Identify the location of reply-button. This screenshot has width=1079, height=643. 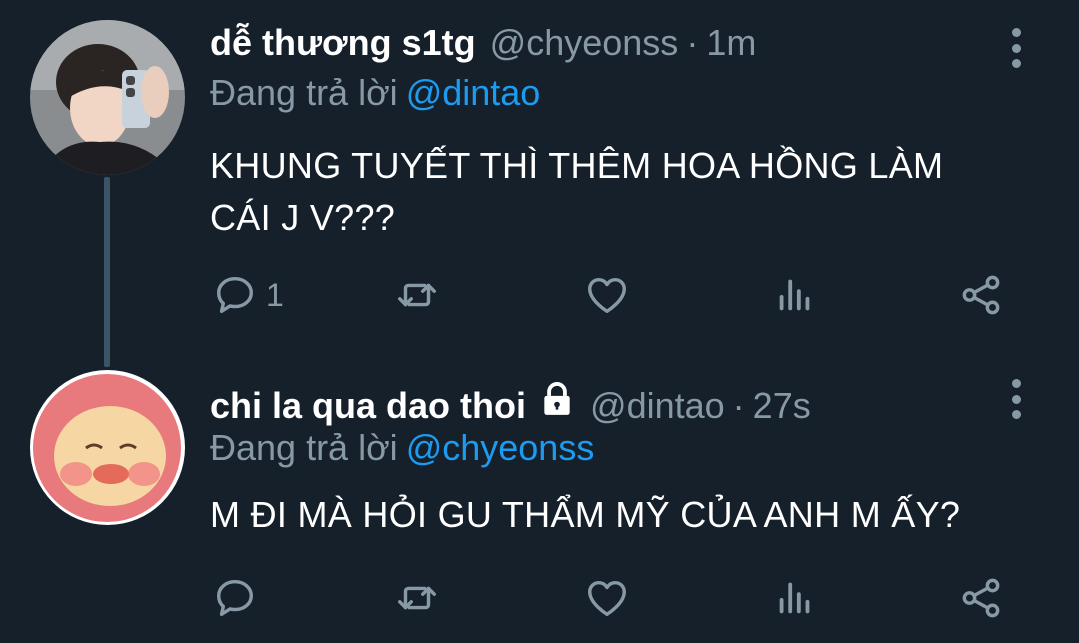
(235, 598).